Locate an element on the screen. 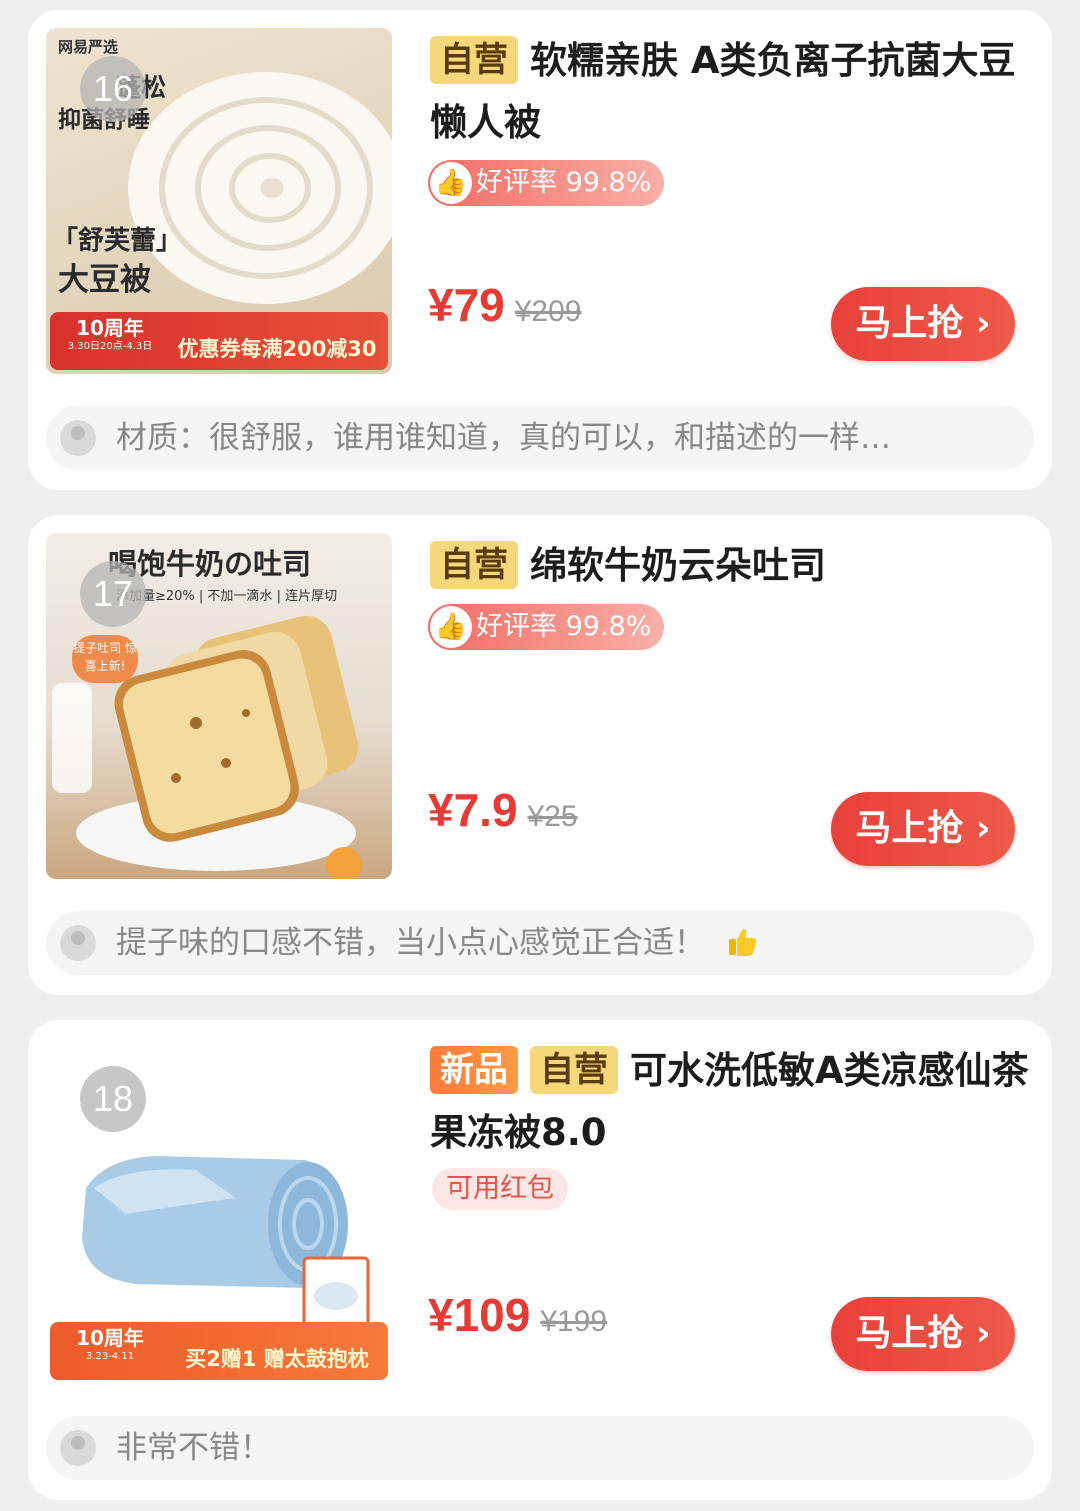  coupon-badge: 可用红包 is located at coordinates (500, 1189).